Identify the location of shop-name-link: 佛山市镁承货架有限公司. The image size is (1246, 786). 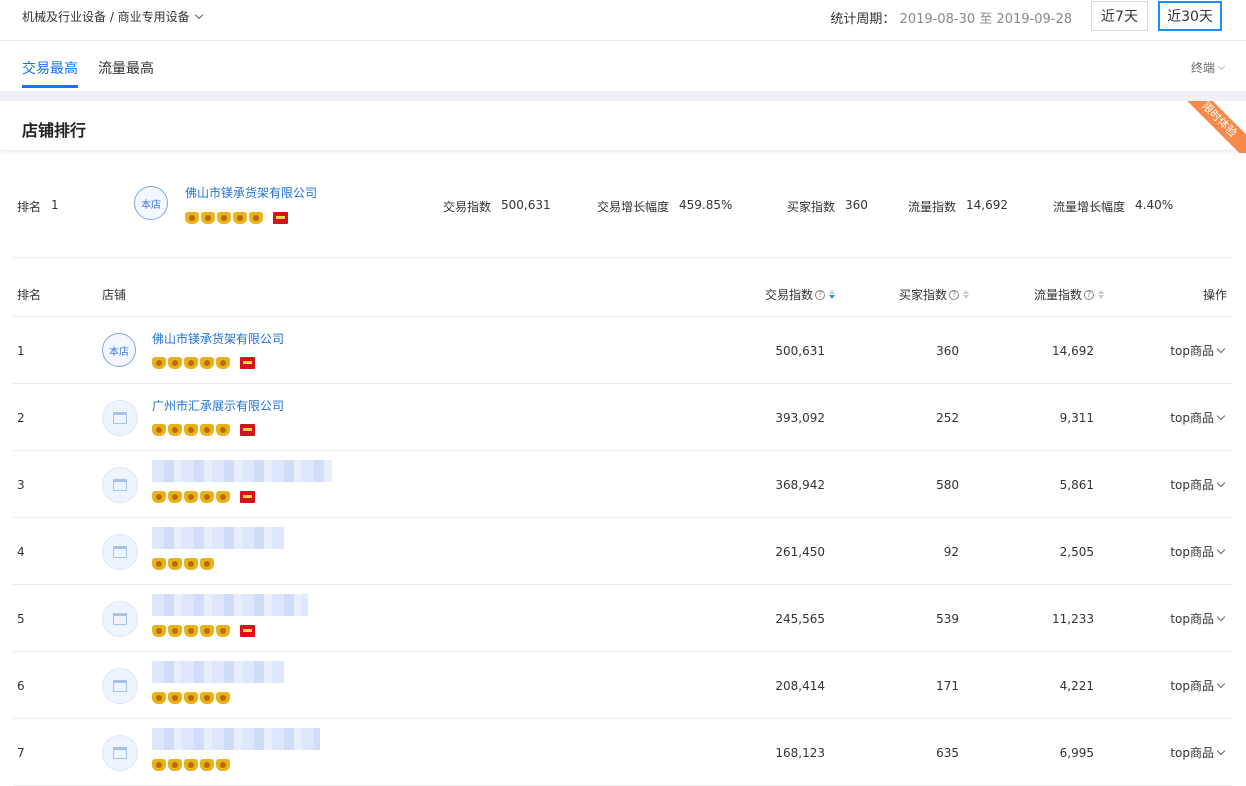
(218, 338).